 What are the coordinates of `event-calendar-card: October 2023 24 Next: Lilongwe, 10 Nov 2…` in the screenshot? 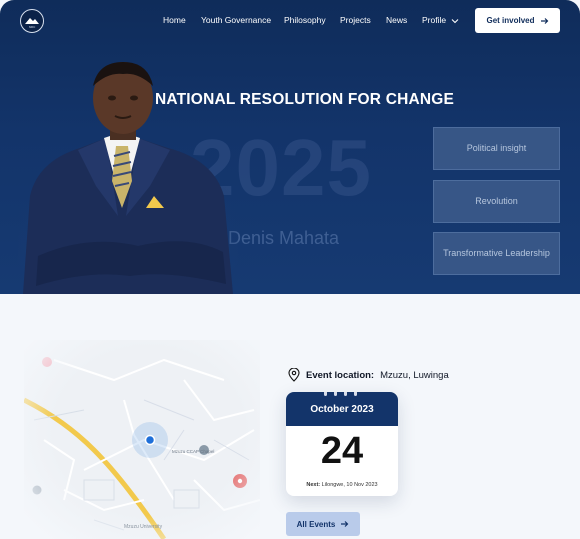 It's located at (342, 444).